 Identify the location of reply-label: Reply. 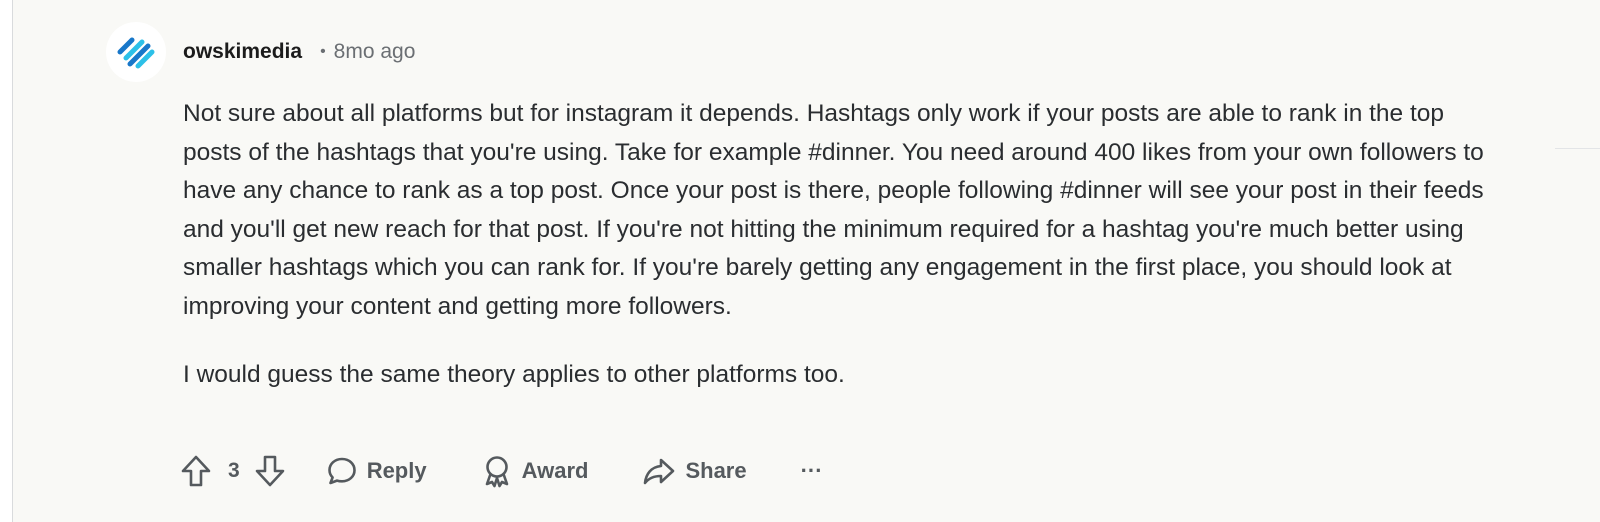
(396, 470).